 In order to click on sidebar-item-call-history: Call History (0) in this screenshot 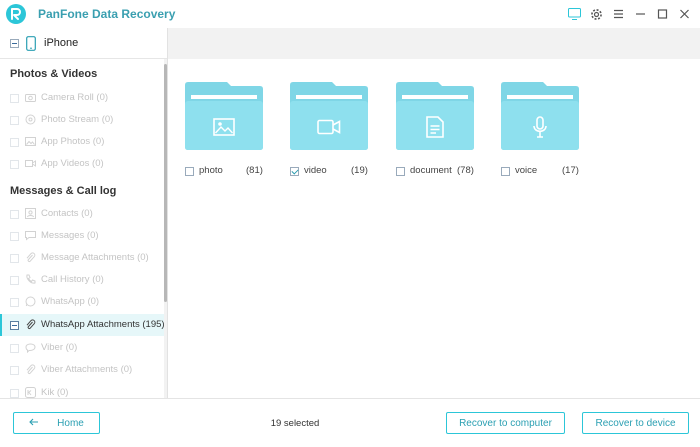, I will do `click(83, 280)`.